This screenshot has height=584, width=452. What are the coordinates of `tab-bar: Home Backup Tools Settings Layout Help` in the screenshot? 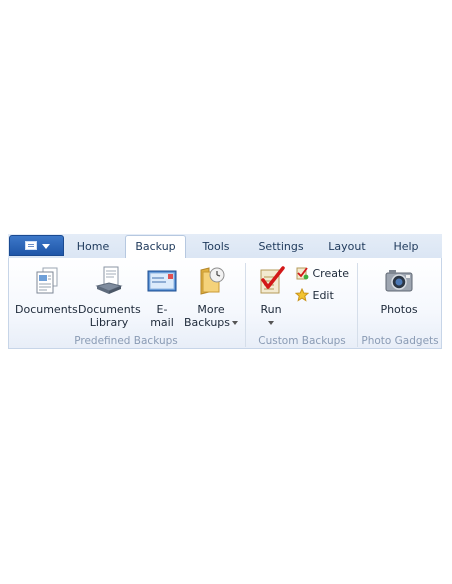 It's located at (225, 246).